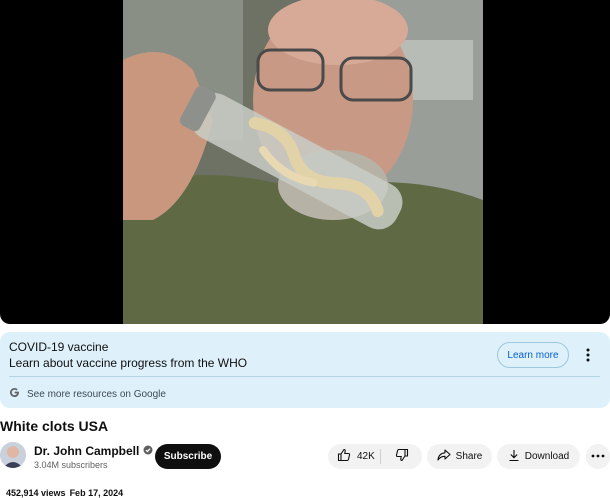  I want to click on thumbs-down-icon, so click(402, 456).